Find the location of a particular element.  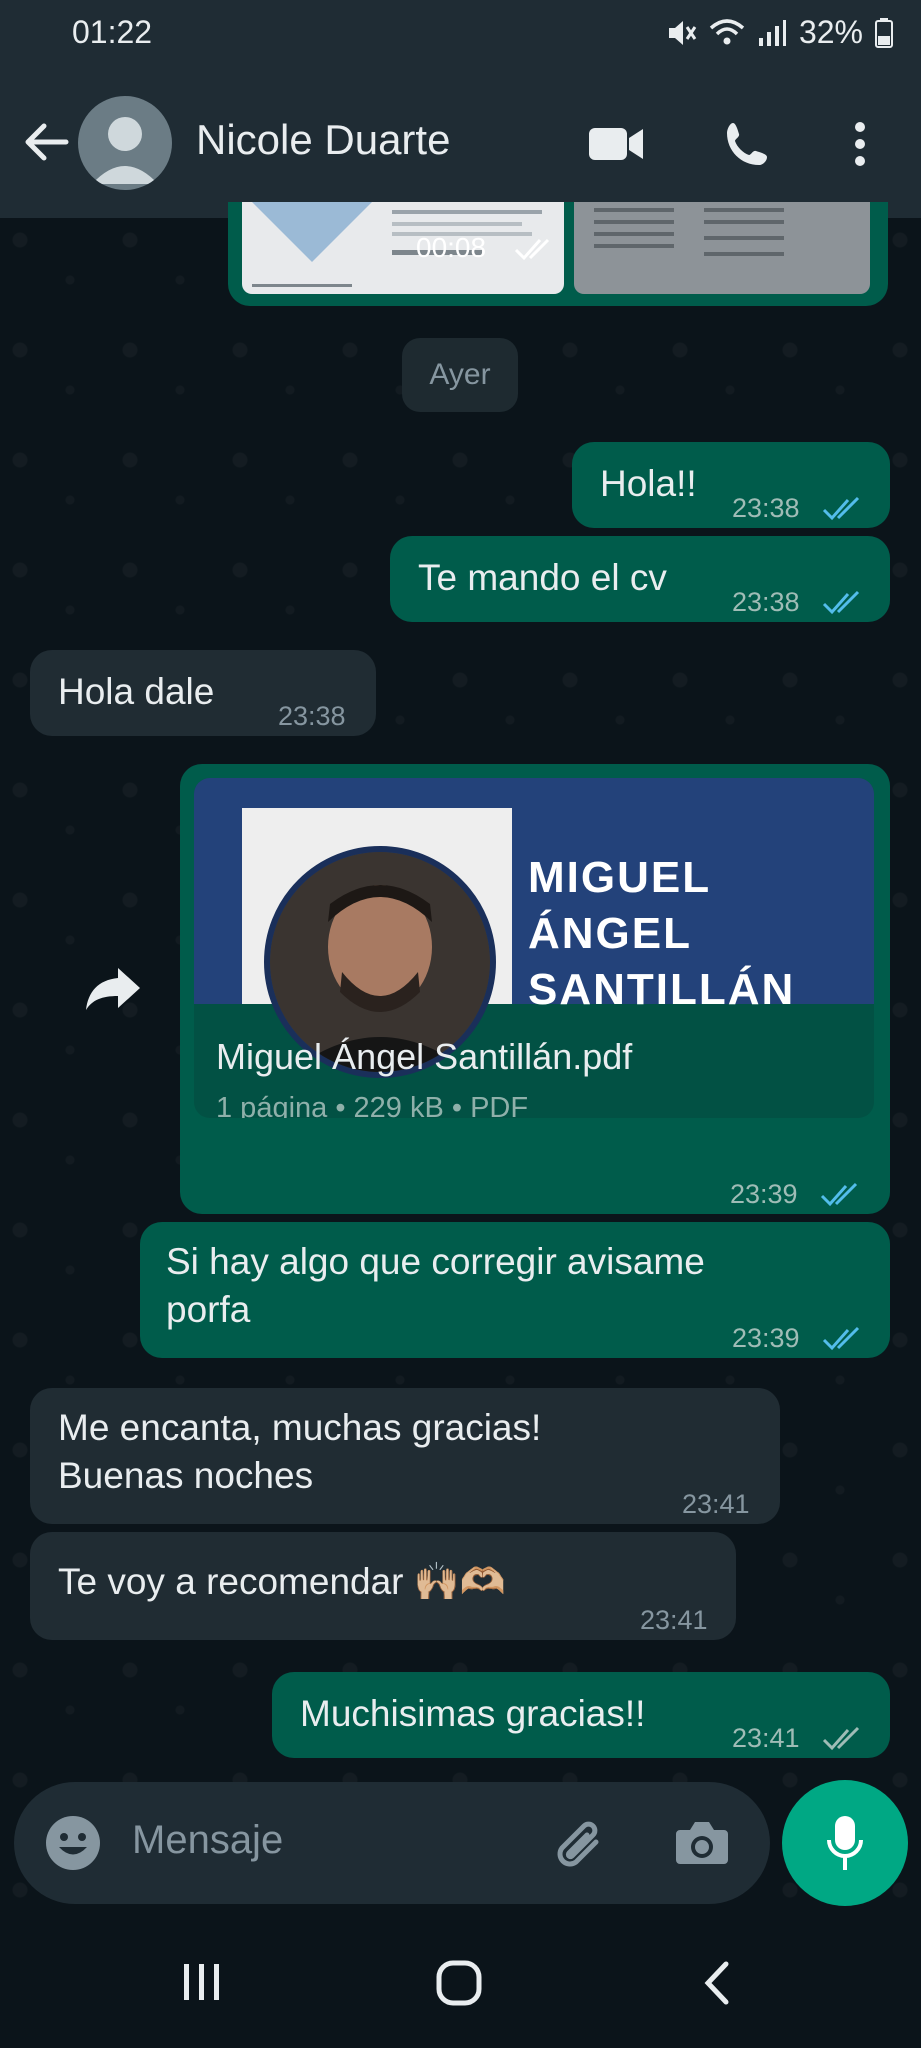

back-nav-icon is located at coordinates (717, 1985).